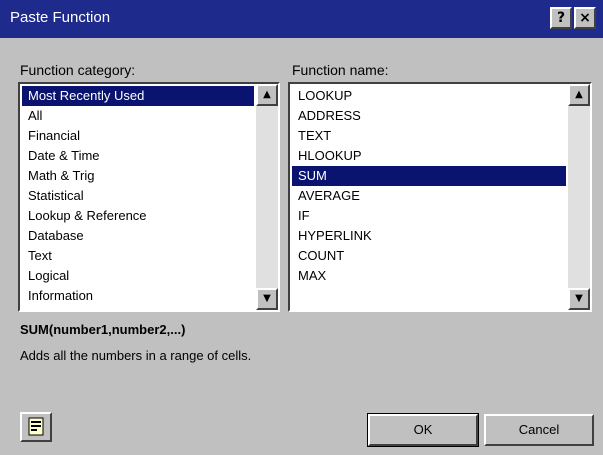 The width and height of the screenshot is (603, 455). I want to click on office-assistant-icon, so click(36, 426).